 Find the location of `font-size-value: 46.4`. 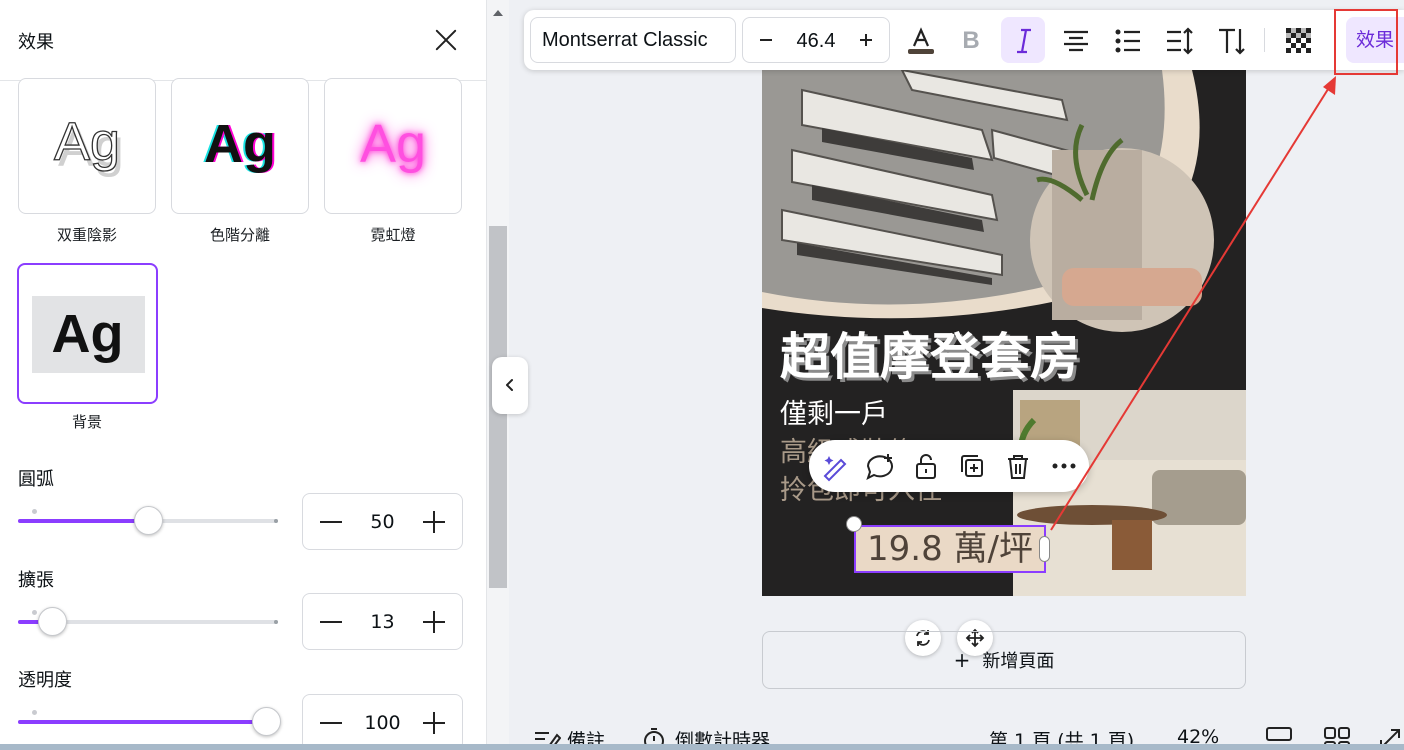

font-size-value: 46.4 is located at coordinates (816, 41).